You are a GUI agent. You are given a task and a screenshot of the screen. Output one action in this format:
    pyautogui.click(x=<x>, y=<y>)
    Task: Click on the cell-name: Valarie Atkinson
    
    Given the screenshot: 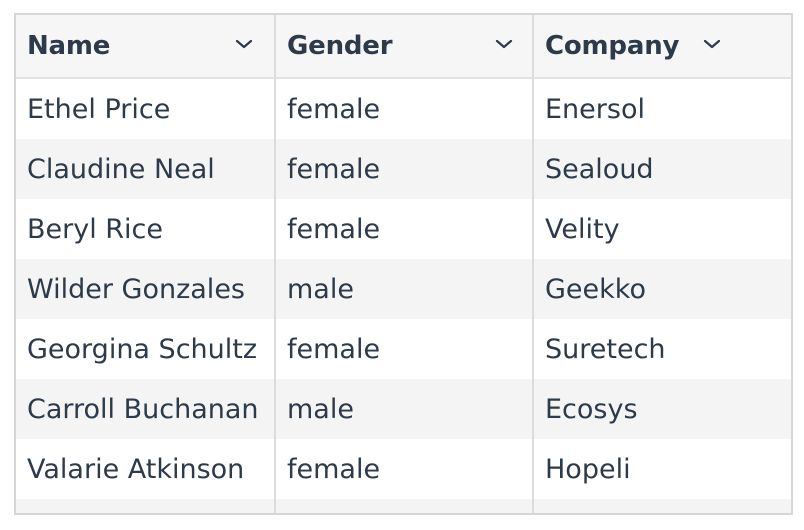 What is the action you would take?
    pyautogui.click(x=146, y=469)
    